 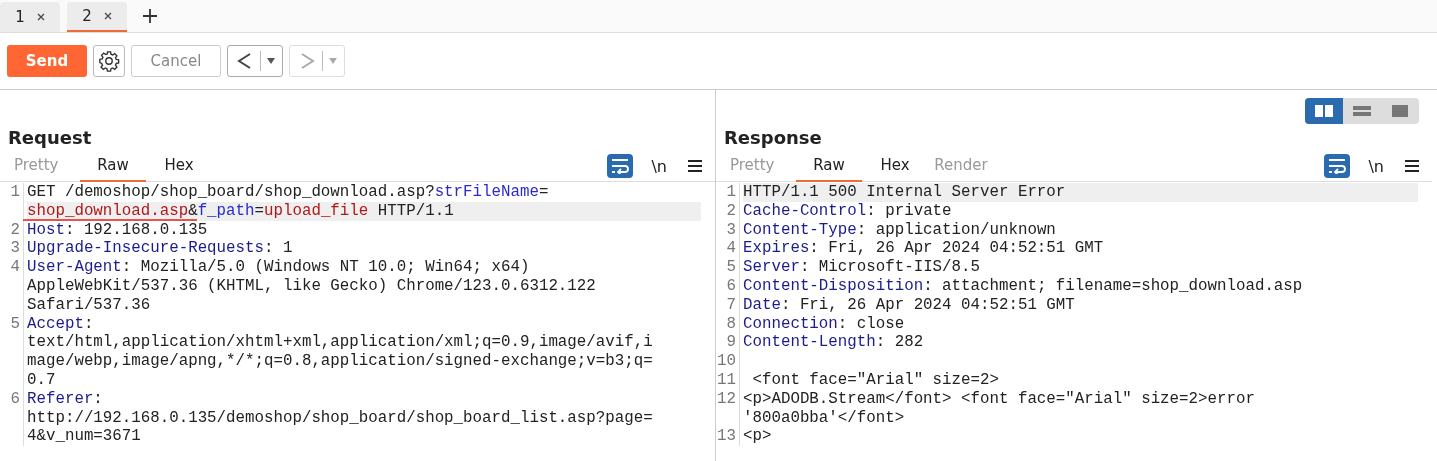 I want to click on code-text: Accept:, so click(x=60, y=323).